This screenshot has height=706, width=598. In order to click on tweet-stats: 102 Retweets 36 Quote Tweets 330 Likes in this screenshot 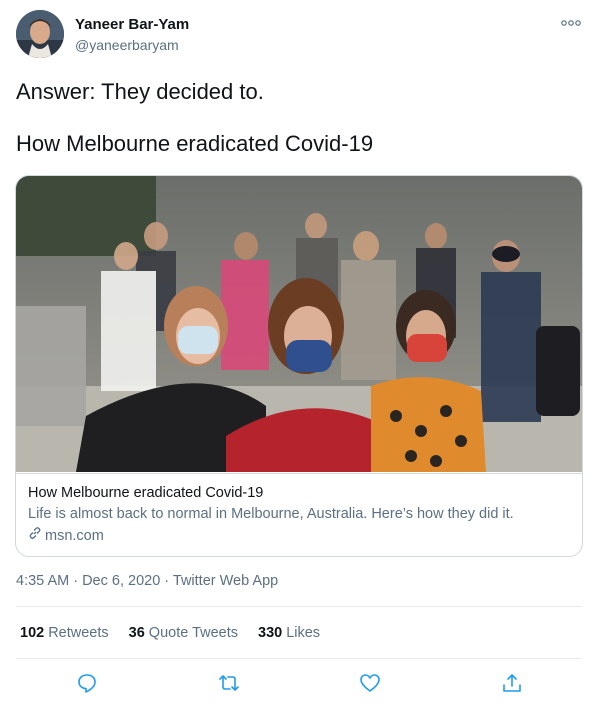, I will do `click(180, 633)`.